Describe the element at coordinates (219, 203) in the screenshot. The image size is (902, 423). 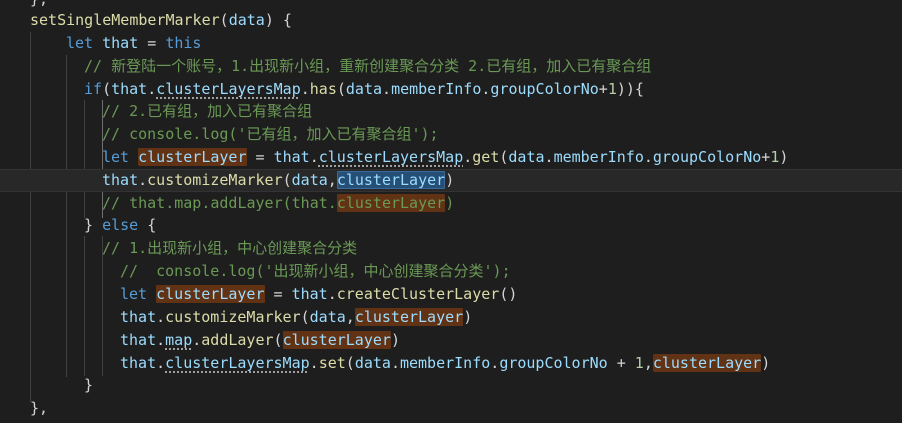
I see `comment: // that.map.addLayer(that.` at that location.